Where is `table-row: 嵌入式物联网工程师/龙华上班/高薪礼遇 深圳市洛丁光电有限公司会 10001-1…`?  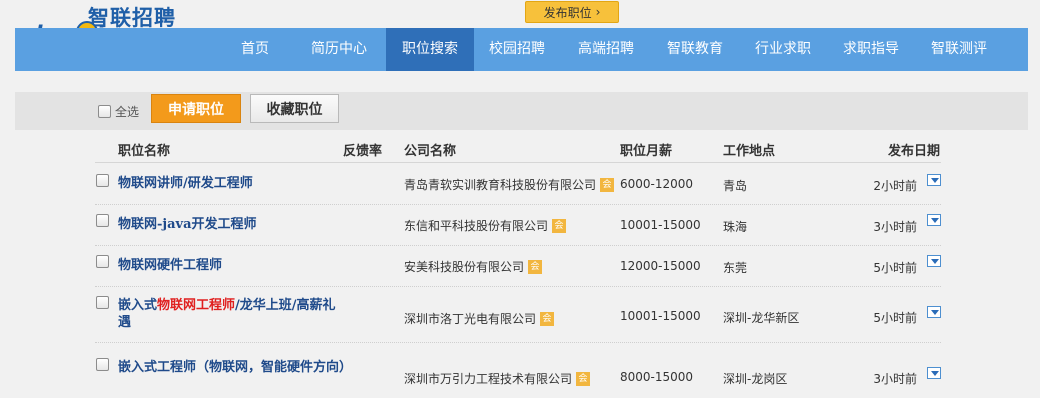 table-row: 嵌入式物联网工程师/龙华上班/高薪礼遇 深圳市洛丁光电有限公司会 10001-1… is located at coordinates (518, 315).